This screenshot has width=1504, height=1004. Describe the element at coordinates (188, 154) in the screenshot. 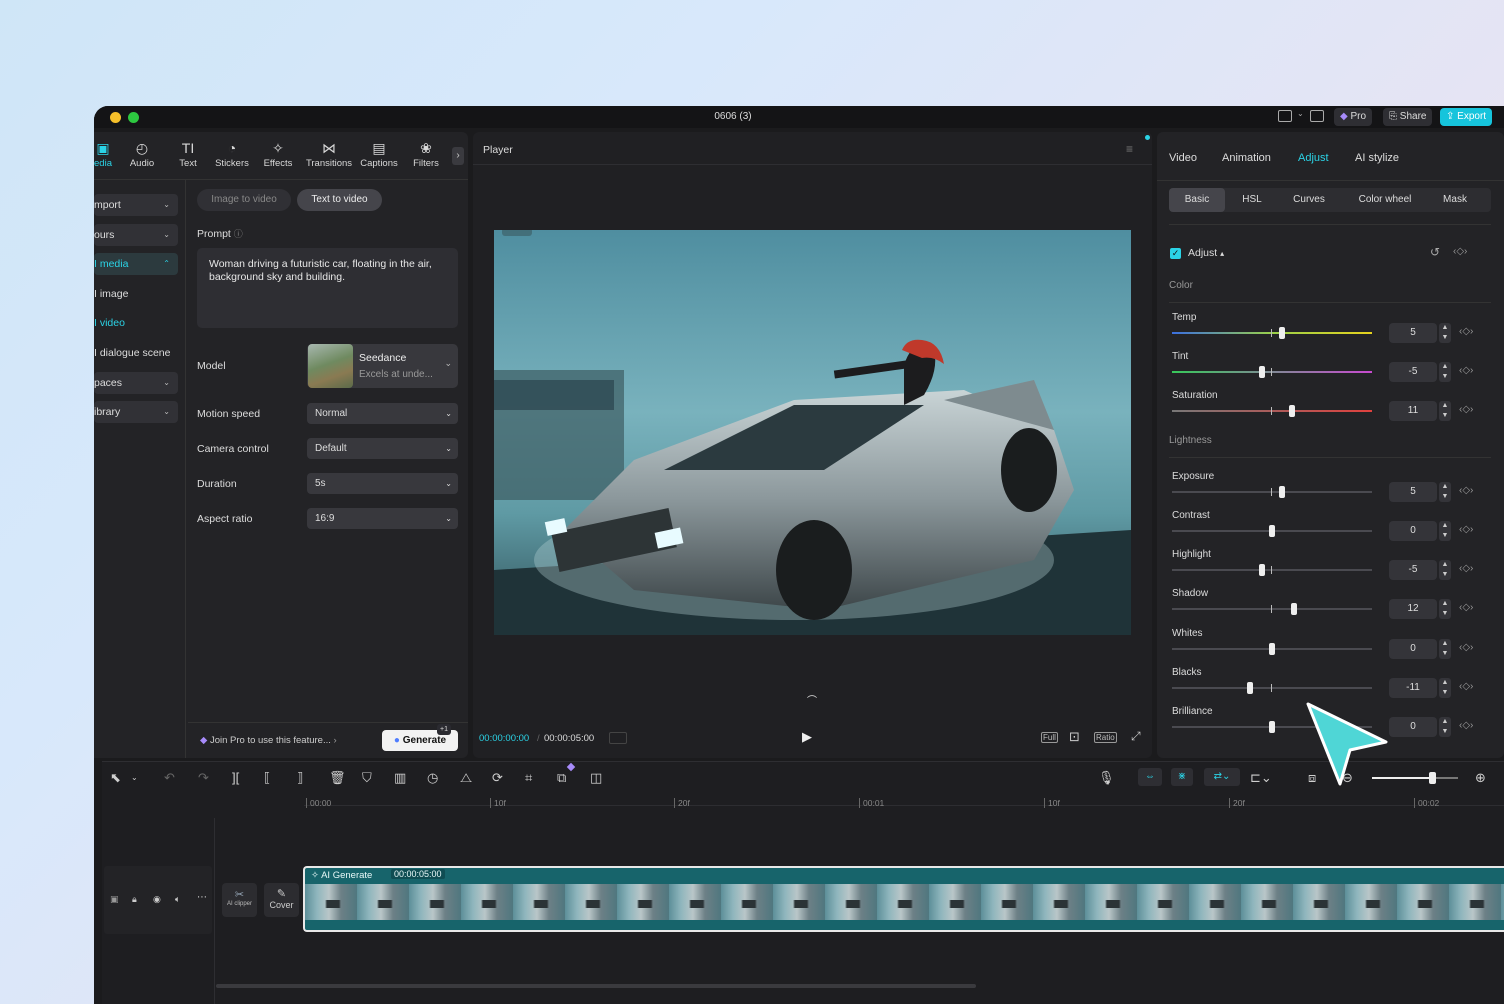

I see `toolbar-text: TI Text` at that location.